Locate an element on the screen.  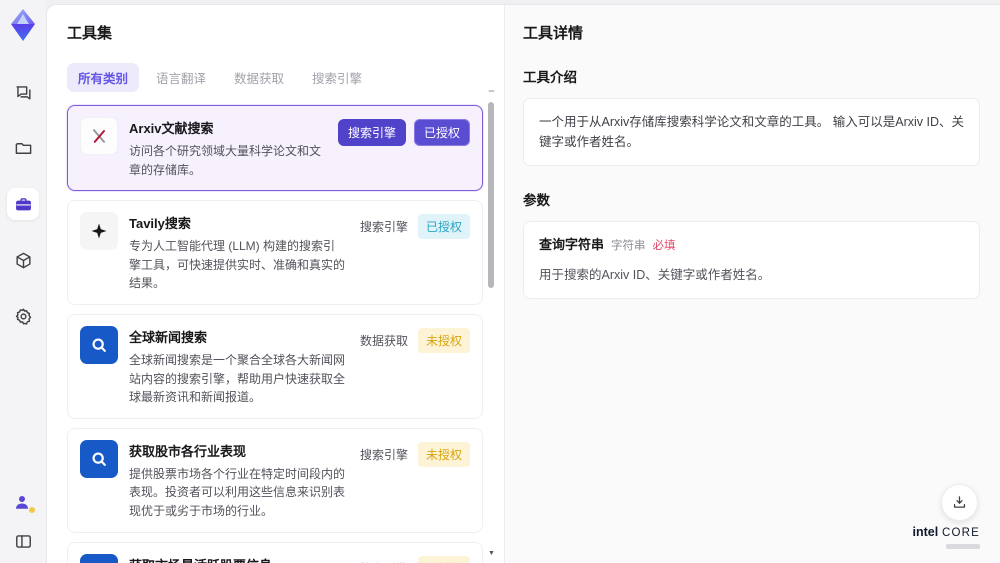
chat-icon is located at coordinates (23, 92).